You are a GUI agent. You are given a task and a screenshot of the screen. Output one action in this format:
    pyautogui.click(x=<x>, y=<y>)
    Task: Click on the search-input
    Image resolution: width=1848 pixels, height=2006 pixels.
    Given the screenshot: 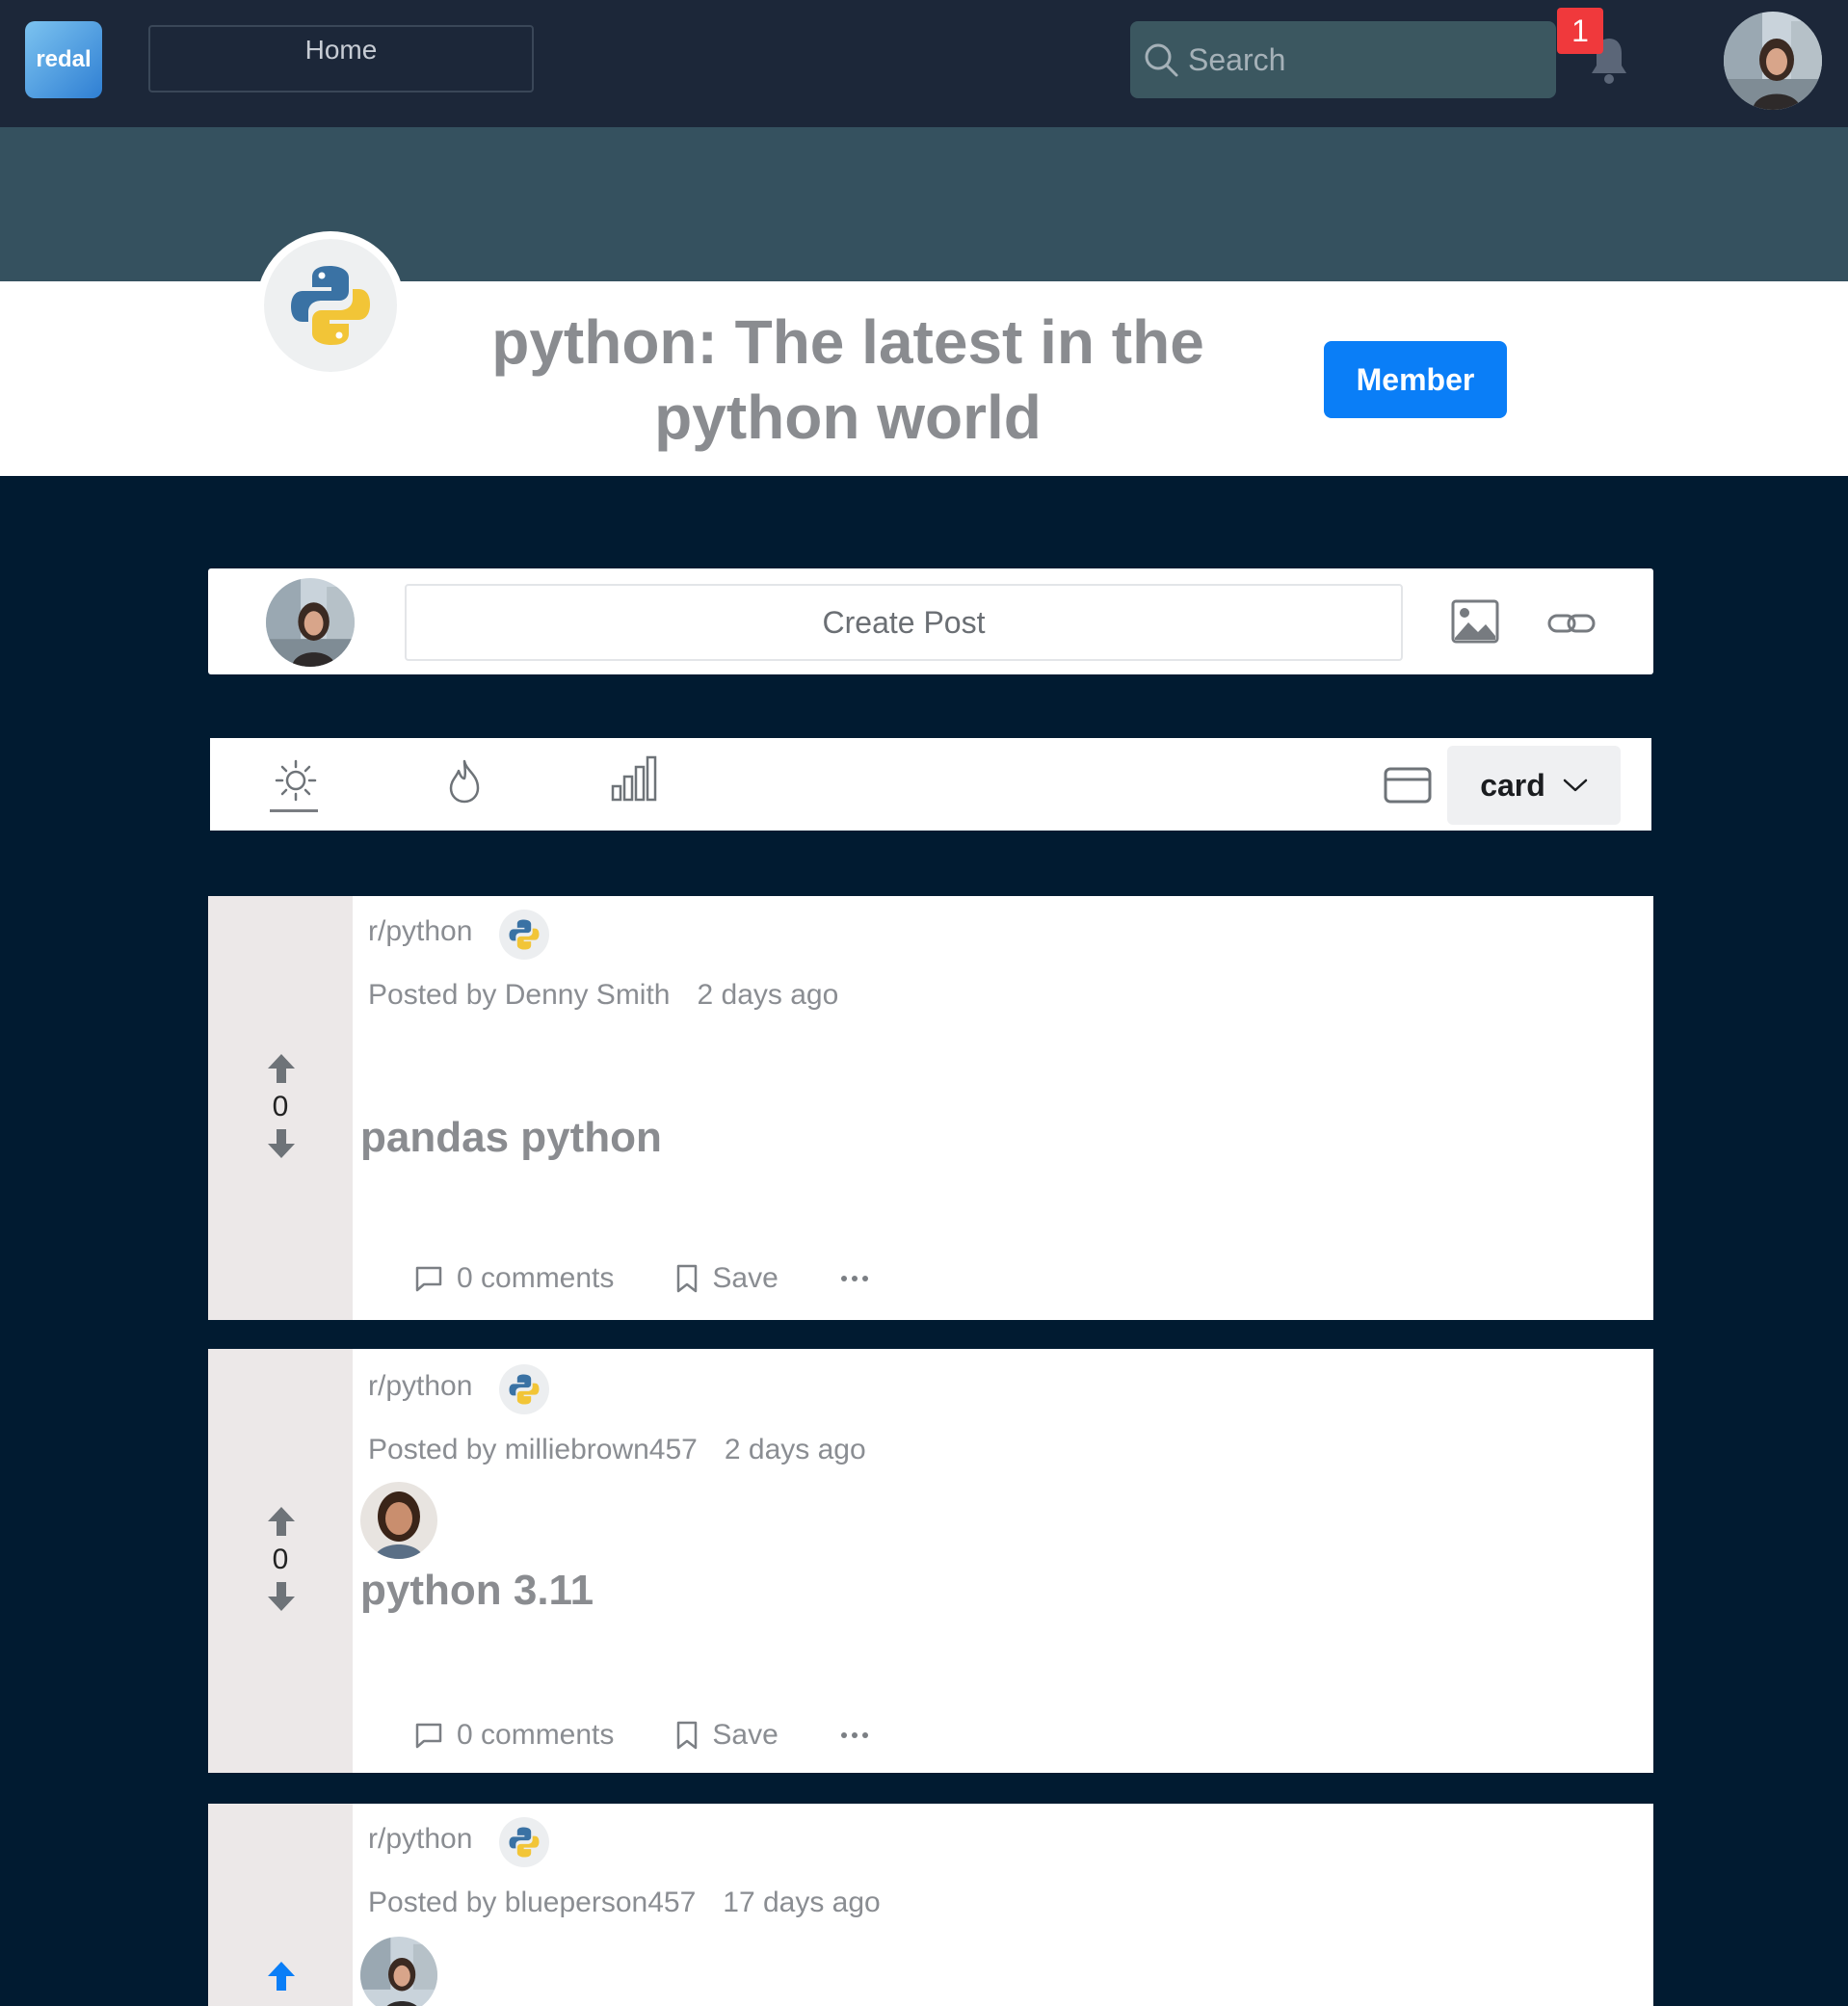 What is the action you would take?
    pyautogui.click(x=1361, y=59)
    